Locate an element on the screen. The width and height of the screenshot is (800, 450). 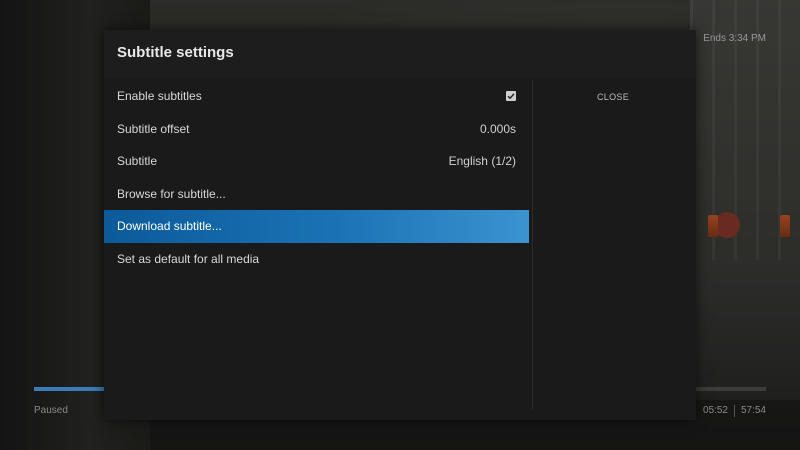
time-readout: 05:52 57:54 is located at coordinates (734, 411).